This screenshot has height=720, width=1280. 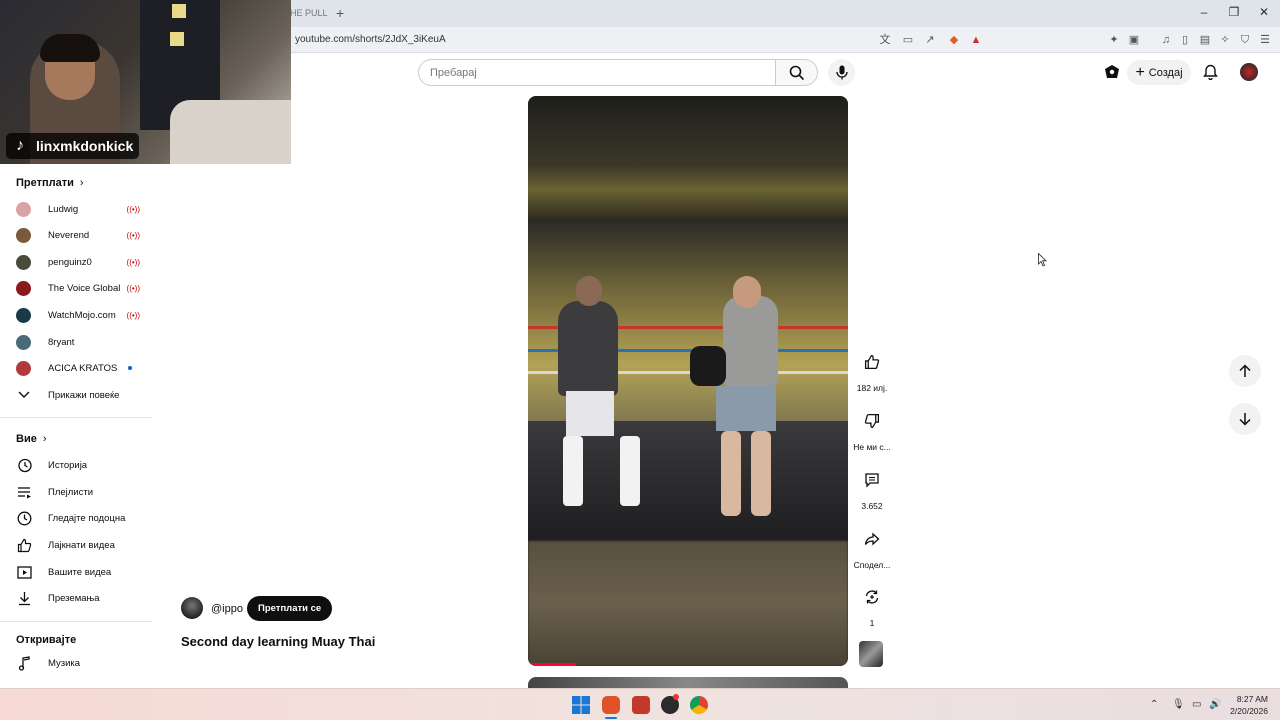 What do you see at coordinates (81, 572) in the screenshot?
I see `sidebar-item-your-videos: Вашите видеа` at bounding box center [81, 572].